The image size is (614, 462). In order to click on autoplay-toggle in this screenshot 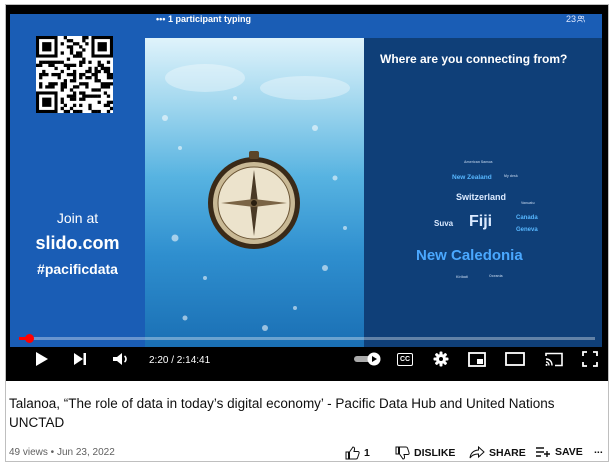, I will do `click(368, 359)`.